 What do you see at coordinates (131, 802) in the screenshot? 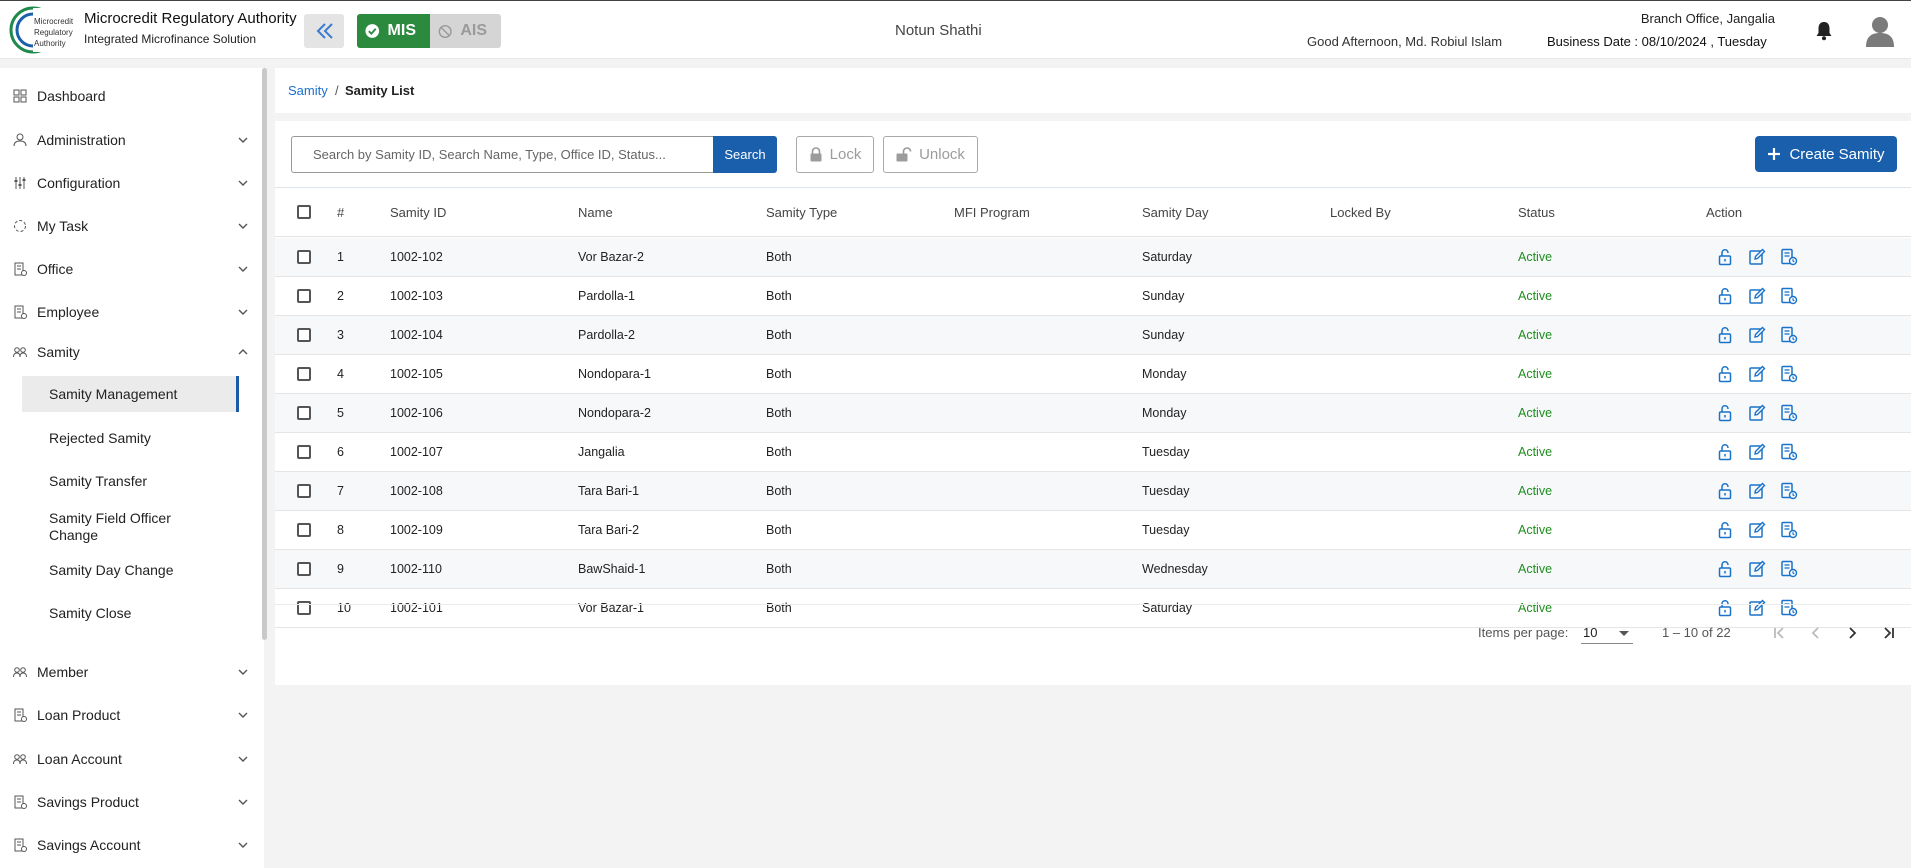
I see `sidebar-item-savings-product: Savings Product` at bounding box center [131, 802].